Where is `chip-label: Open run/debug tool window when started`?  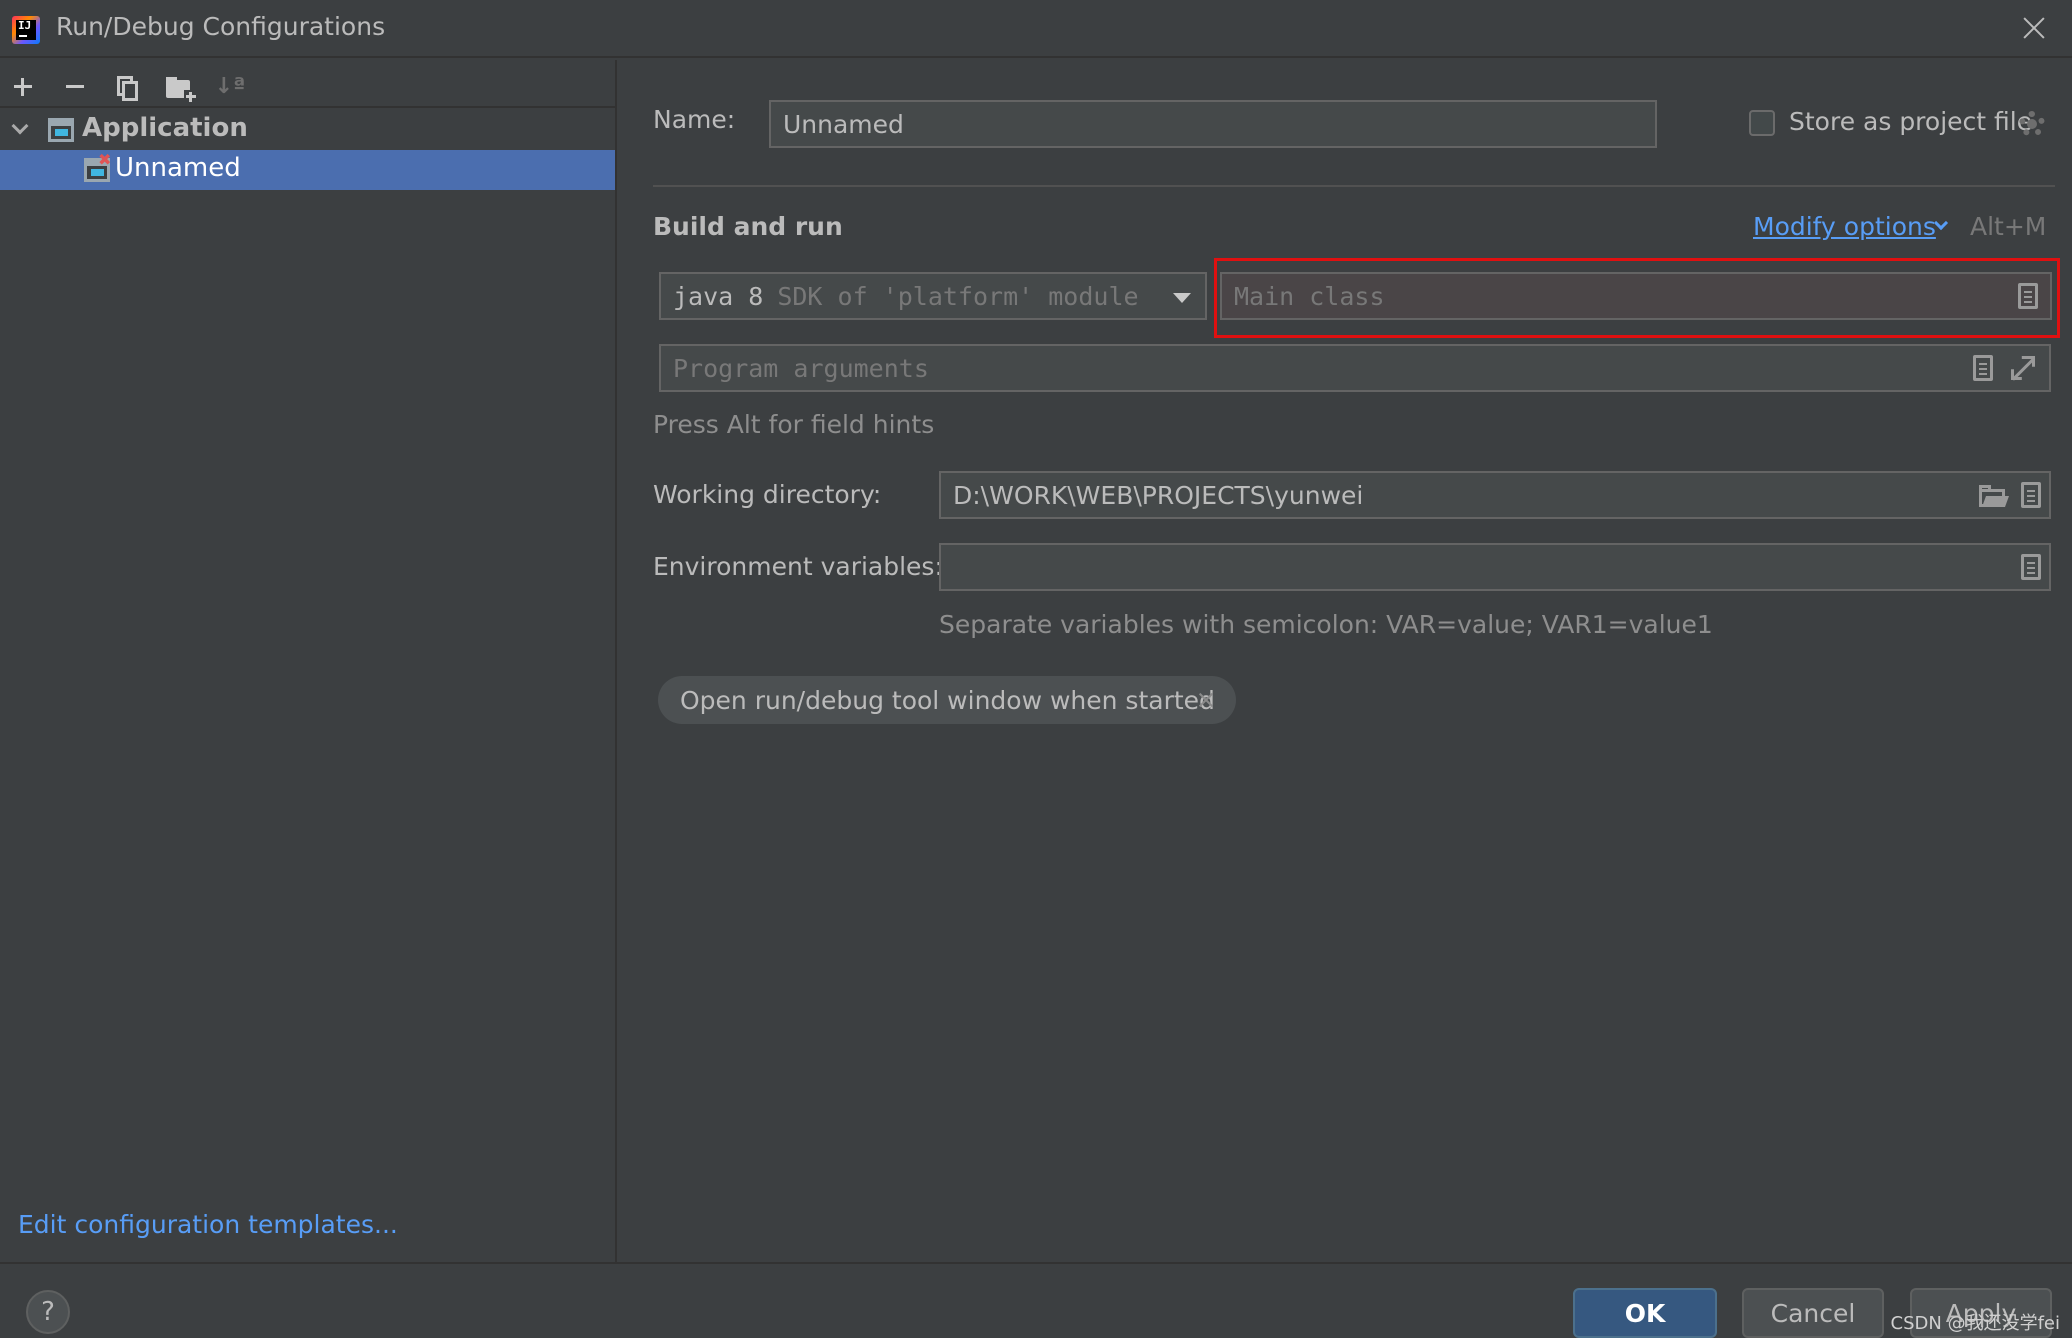 chip-label: Open run/debug tool window when started is located at coordinates (947, 700).